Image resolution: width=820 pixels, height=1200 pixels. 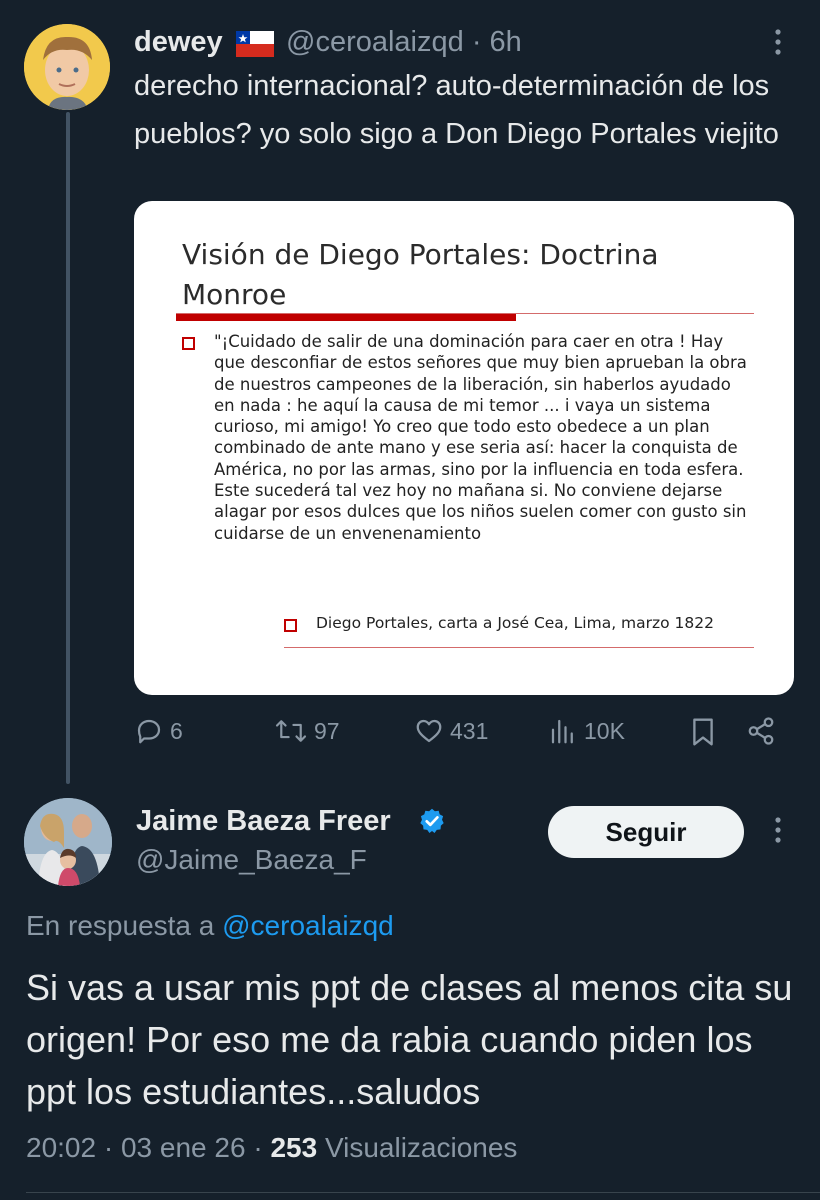 What do you see at coordinates (327, 730) in the screenshot?
I see `repost-count: 97` at bounding box center [327, 730].